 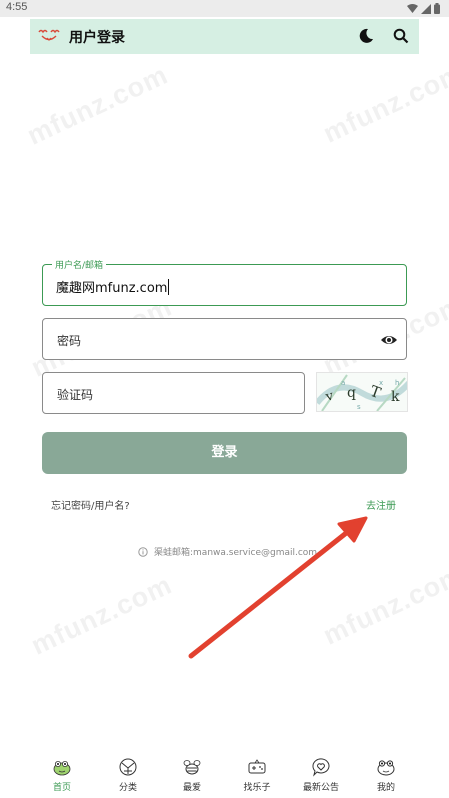 I want to click on captcha-image: v q T k a x h s, so click(x=362, y=392).